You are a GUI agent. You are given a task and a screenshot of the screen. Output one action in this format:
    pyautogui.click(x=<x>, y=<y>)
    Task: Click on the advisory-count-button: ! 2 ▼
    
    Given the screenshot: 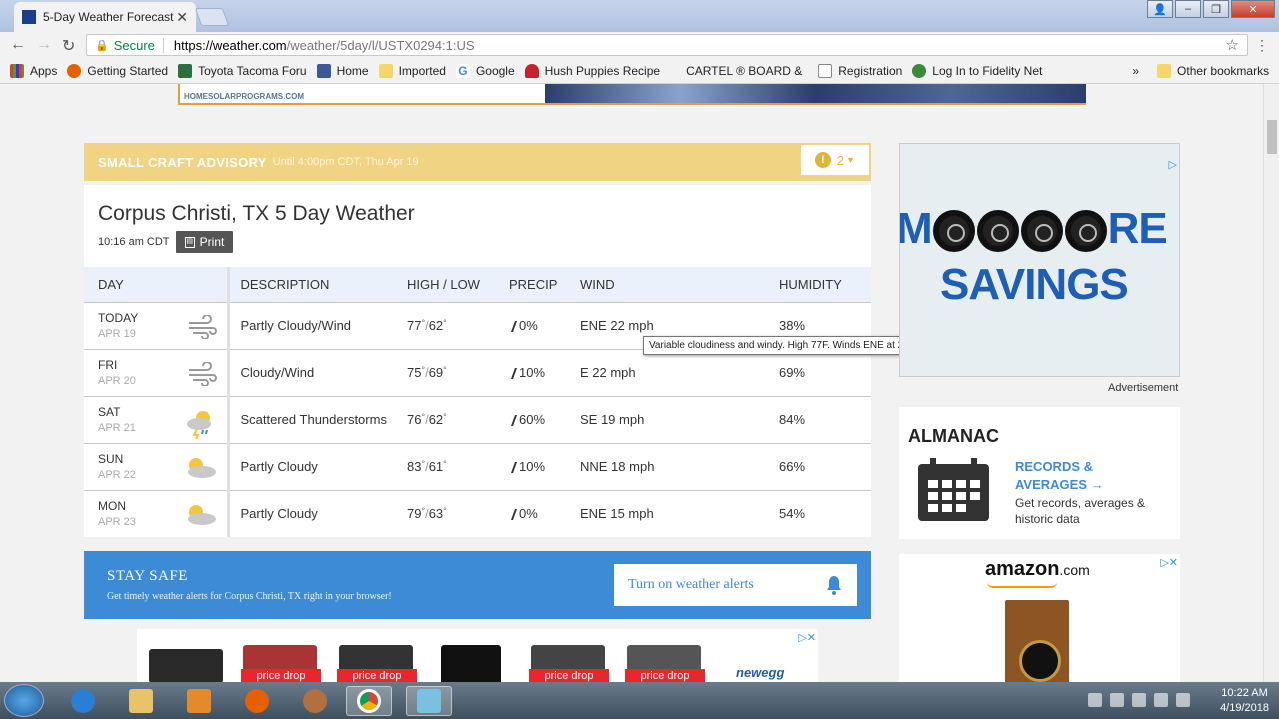 What is the action you would take?
    pyautogui.click(x=835, y=160)
    